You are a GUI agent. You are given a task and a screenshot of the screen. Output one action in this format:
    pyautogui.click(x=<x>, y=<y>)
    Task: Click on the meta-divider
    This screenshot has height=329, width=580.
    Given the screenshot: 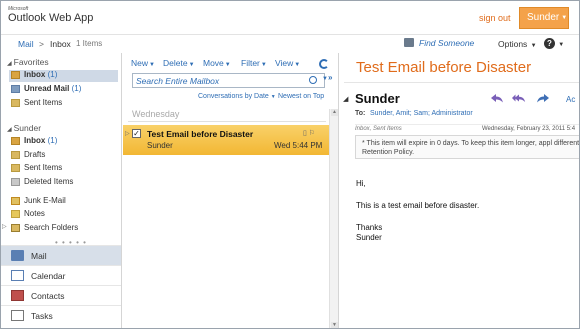 What is the action you would take?
    pyautogui.click(x=467, y=124)
    